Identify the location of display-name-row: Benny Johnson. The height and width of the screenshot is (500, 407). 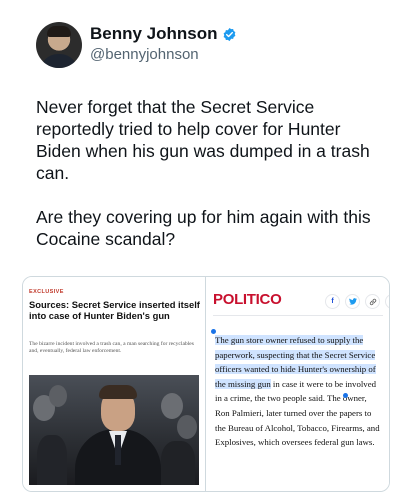
(163, 34).